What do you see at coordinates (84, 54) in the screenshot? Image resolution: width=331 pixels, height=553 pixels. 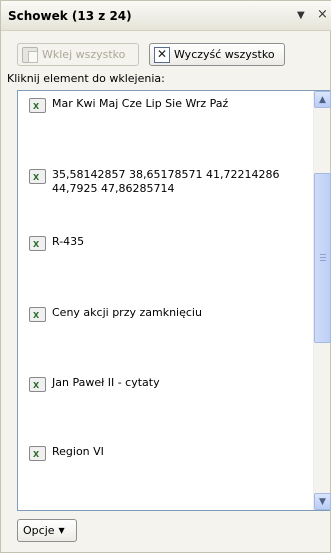 I see `paste-all-label: Wklej wszystko` at bounding box center [84, 54].